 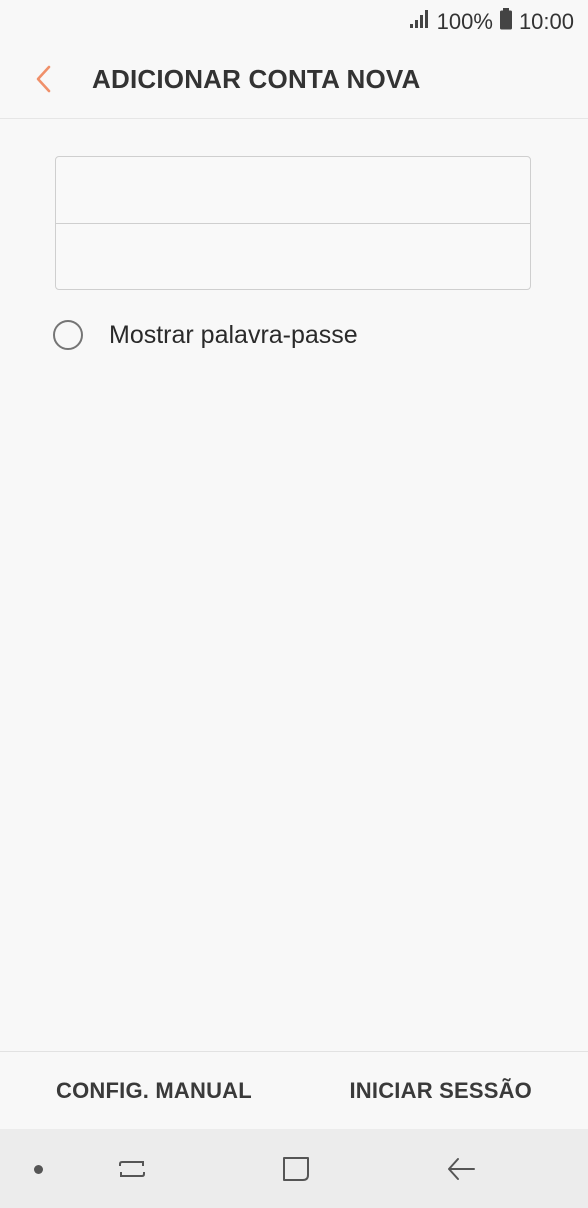 What do you see at coordinates (132, 1171) in the screenshot?
I see `recent-apps-icon` at bounding box center [132, 1171].